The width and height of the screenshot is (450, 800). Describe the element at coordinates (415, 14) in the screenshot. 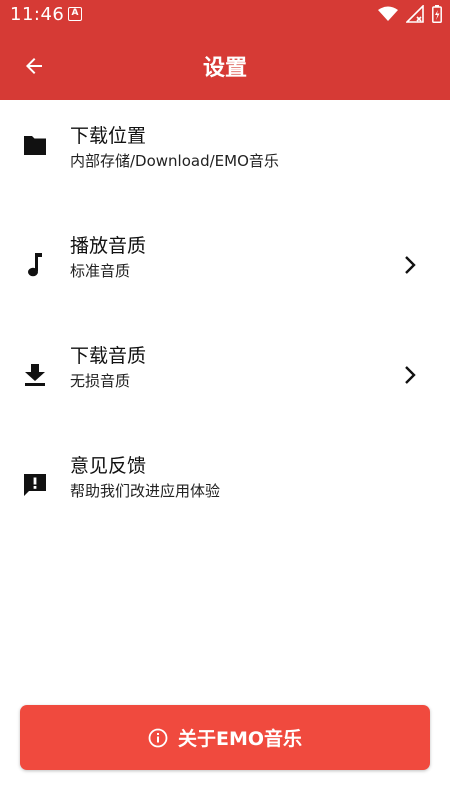

I see `signal-icon` at that location.